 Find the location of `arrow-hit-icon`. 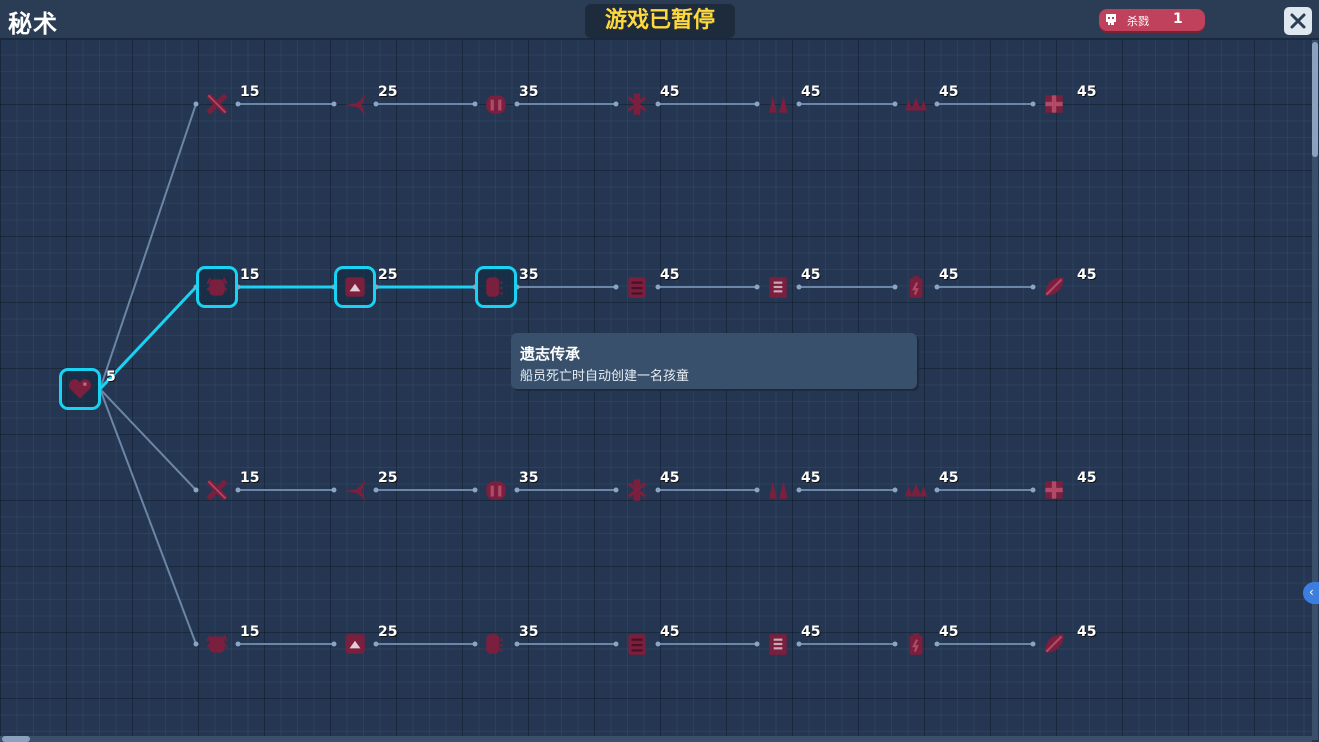

arrow-hit-icon is located at coordinates (355, 104).